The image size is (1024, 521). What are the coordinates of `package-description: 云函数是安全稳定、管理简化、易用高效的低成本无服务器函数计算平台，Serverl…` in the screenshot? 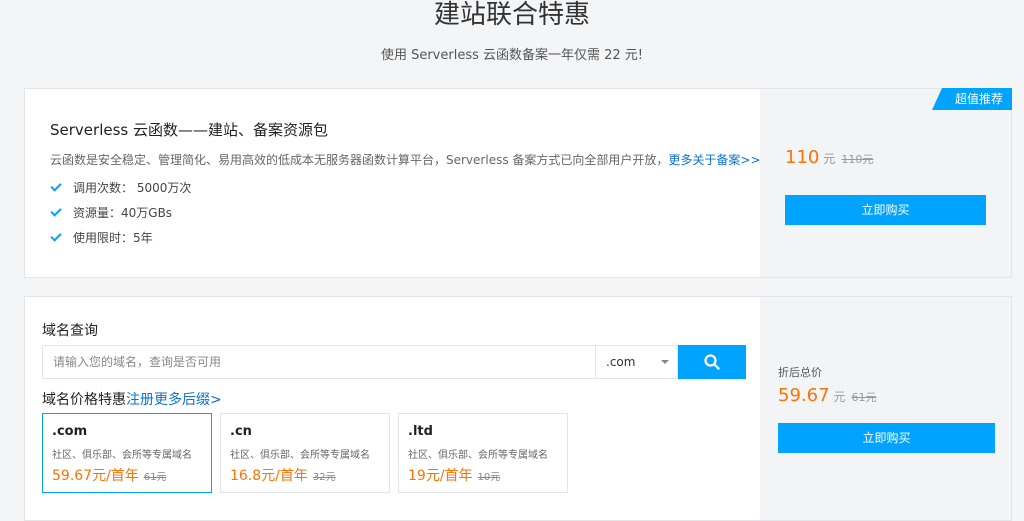 It's located at (405, 159).